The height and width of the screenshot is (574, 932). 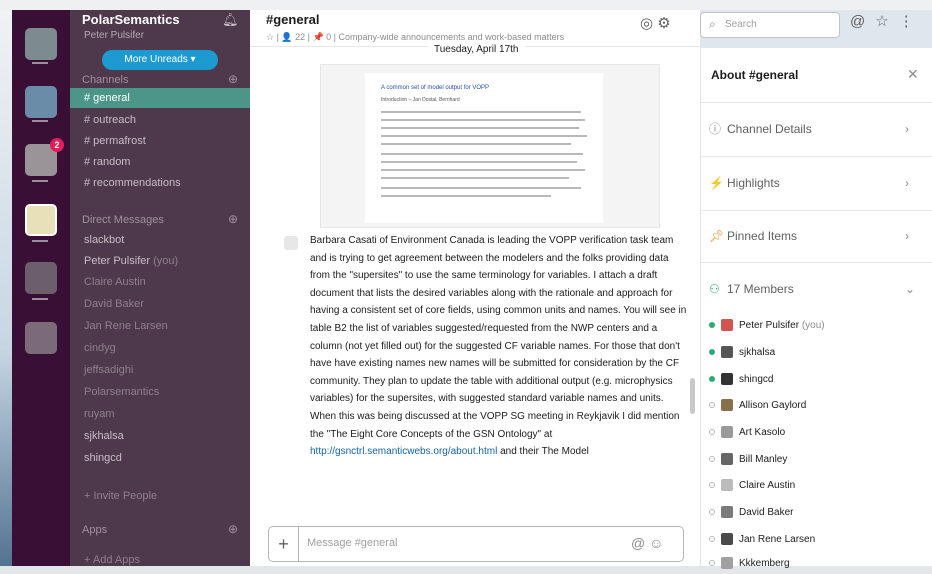 What do you see at coordinates (160, 436) in the screenshot?
I see `dm-item: sjkhalsa` at bounding box center [160, 436].